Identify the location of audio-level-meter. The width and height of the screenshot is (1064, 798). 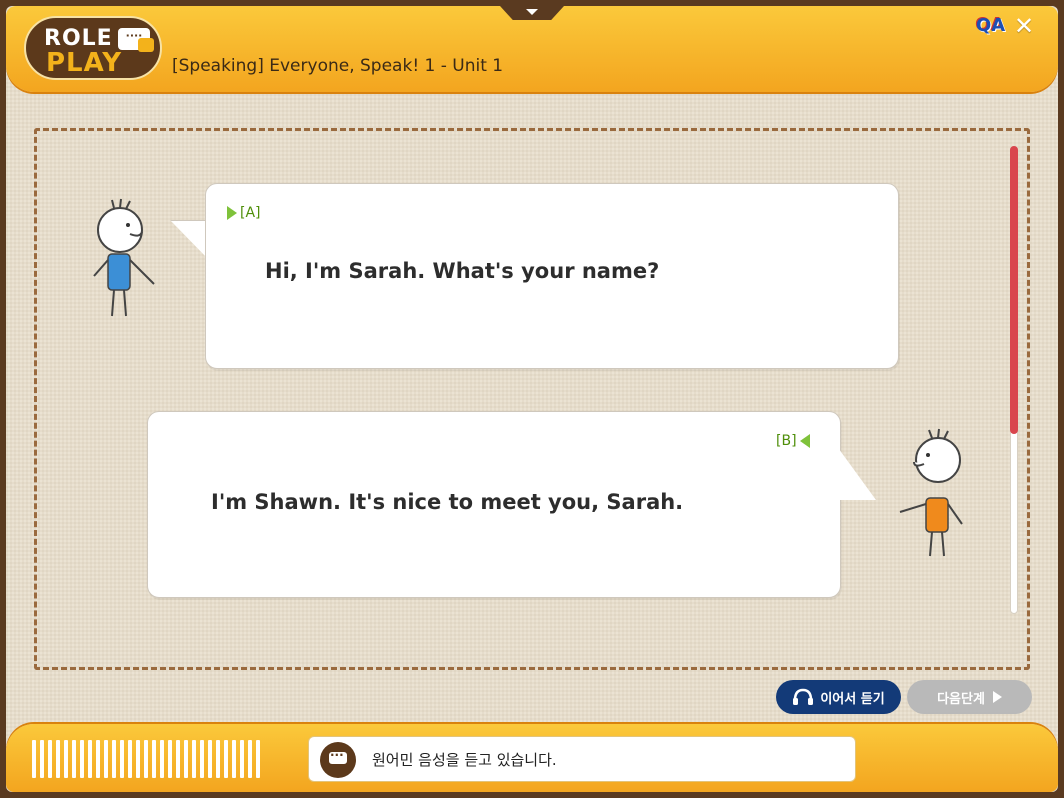
(150, 759).